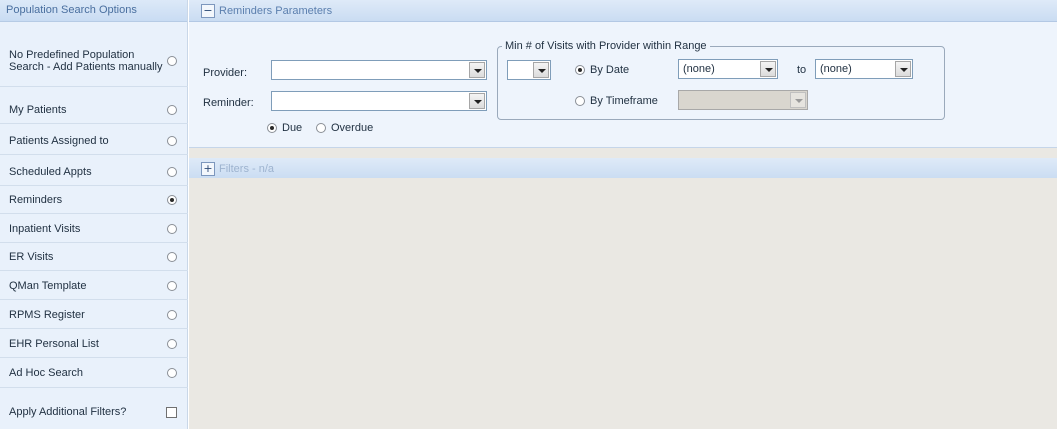 The height and width of the screenshot is (429, 1057). I want to click on reminders-parameters-header: − Reminders Parameters, so click(623, 11).